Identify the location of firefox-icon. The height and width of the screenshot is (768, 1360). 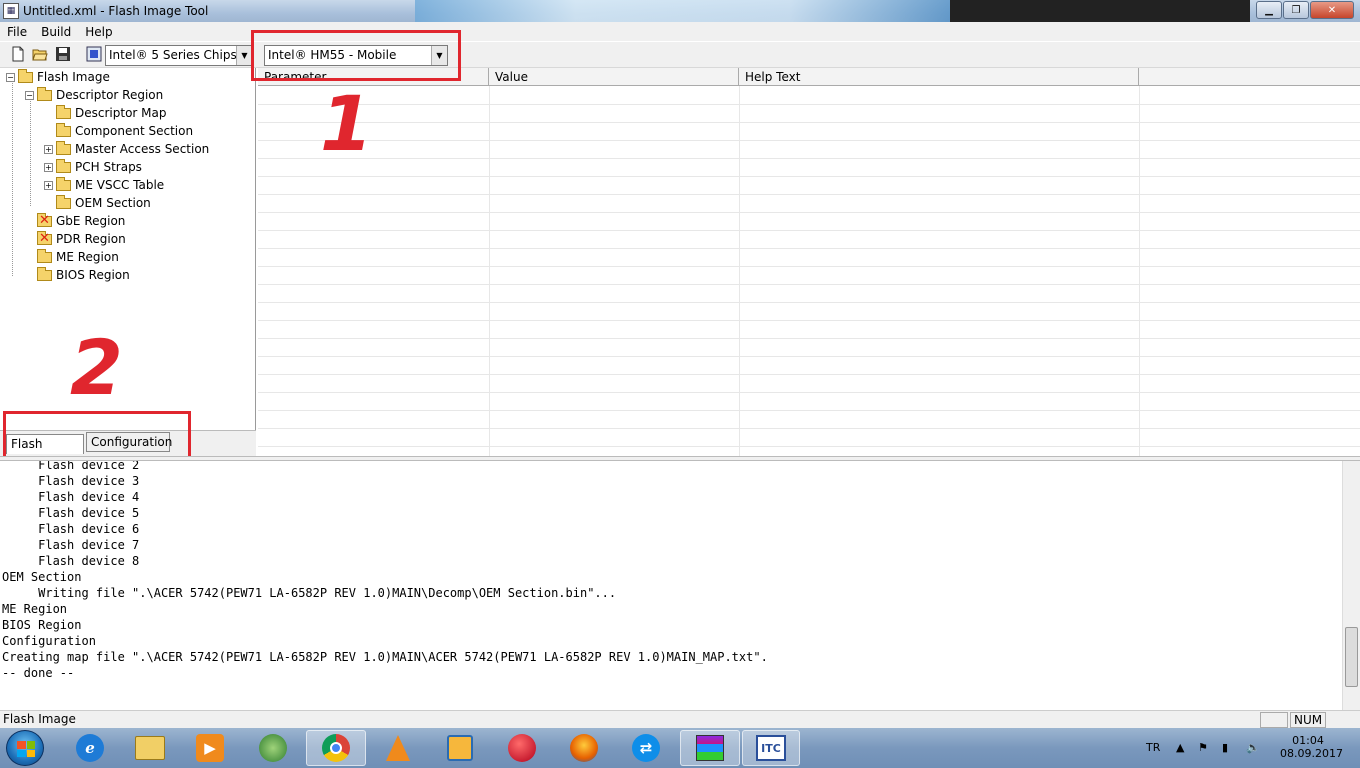
(584, 748).